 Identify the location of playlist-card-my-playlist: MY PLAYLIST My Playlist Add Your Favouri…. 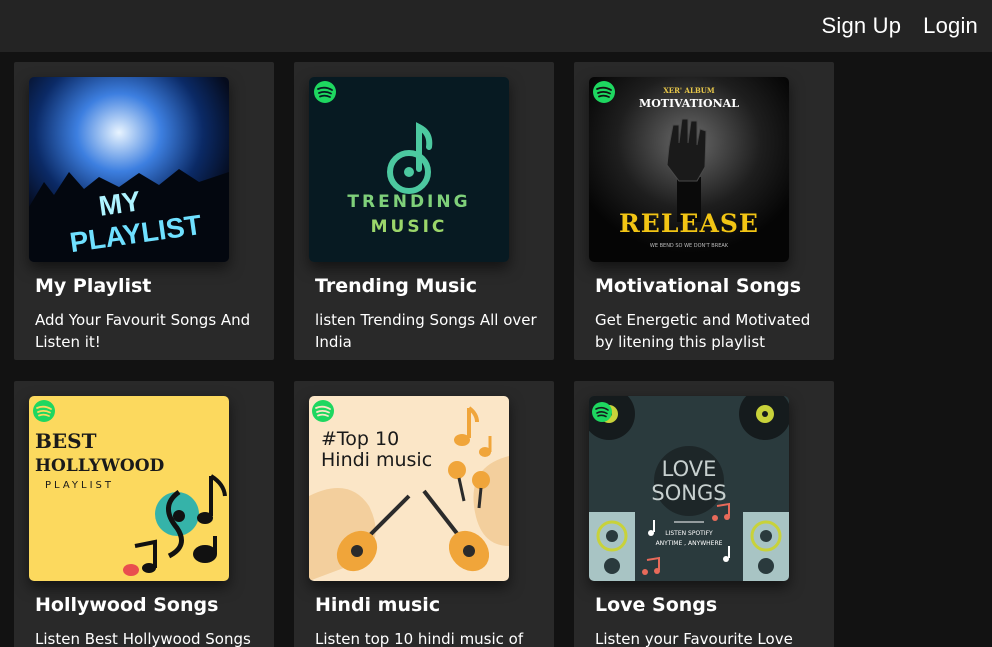
(144, 211).